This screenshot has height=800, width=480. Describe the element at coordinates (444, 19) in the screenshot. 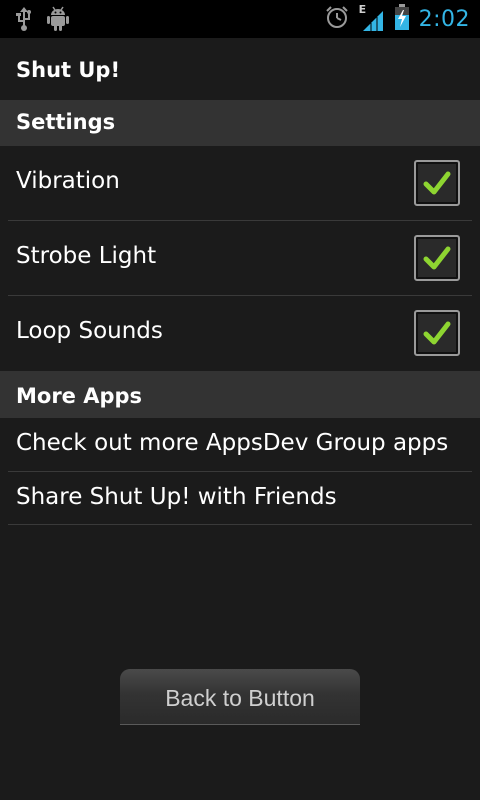

I see `status-clock: 2:02` at that location.